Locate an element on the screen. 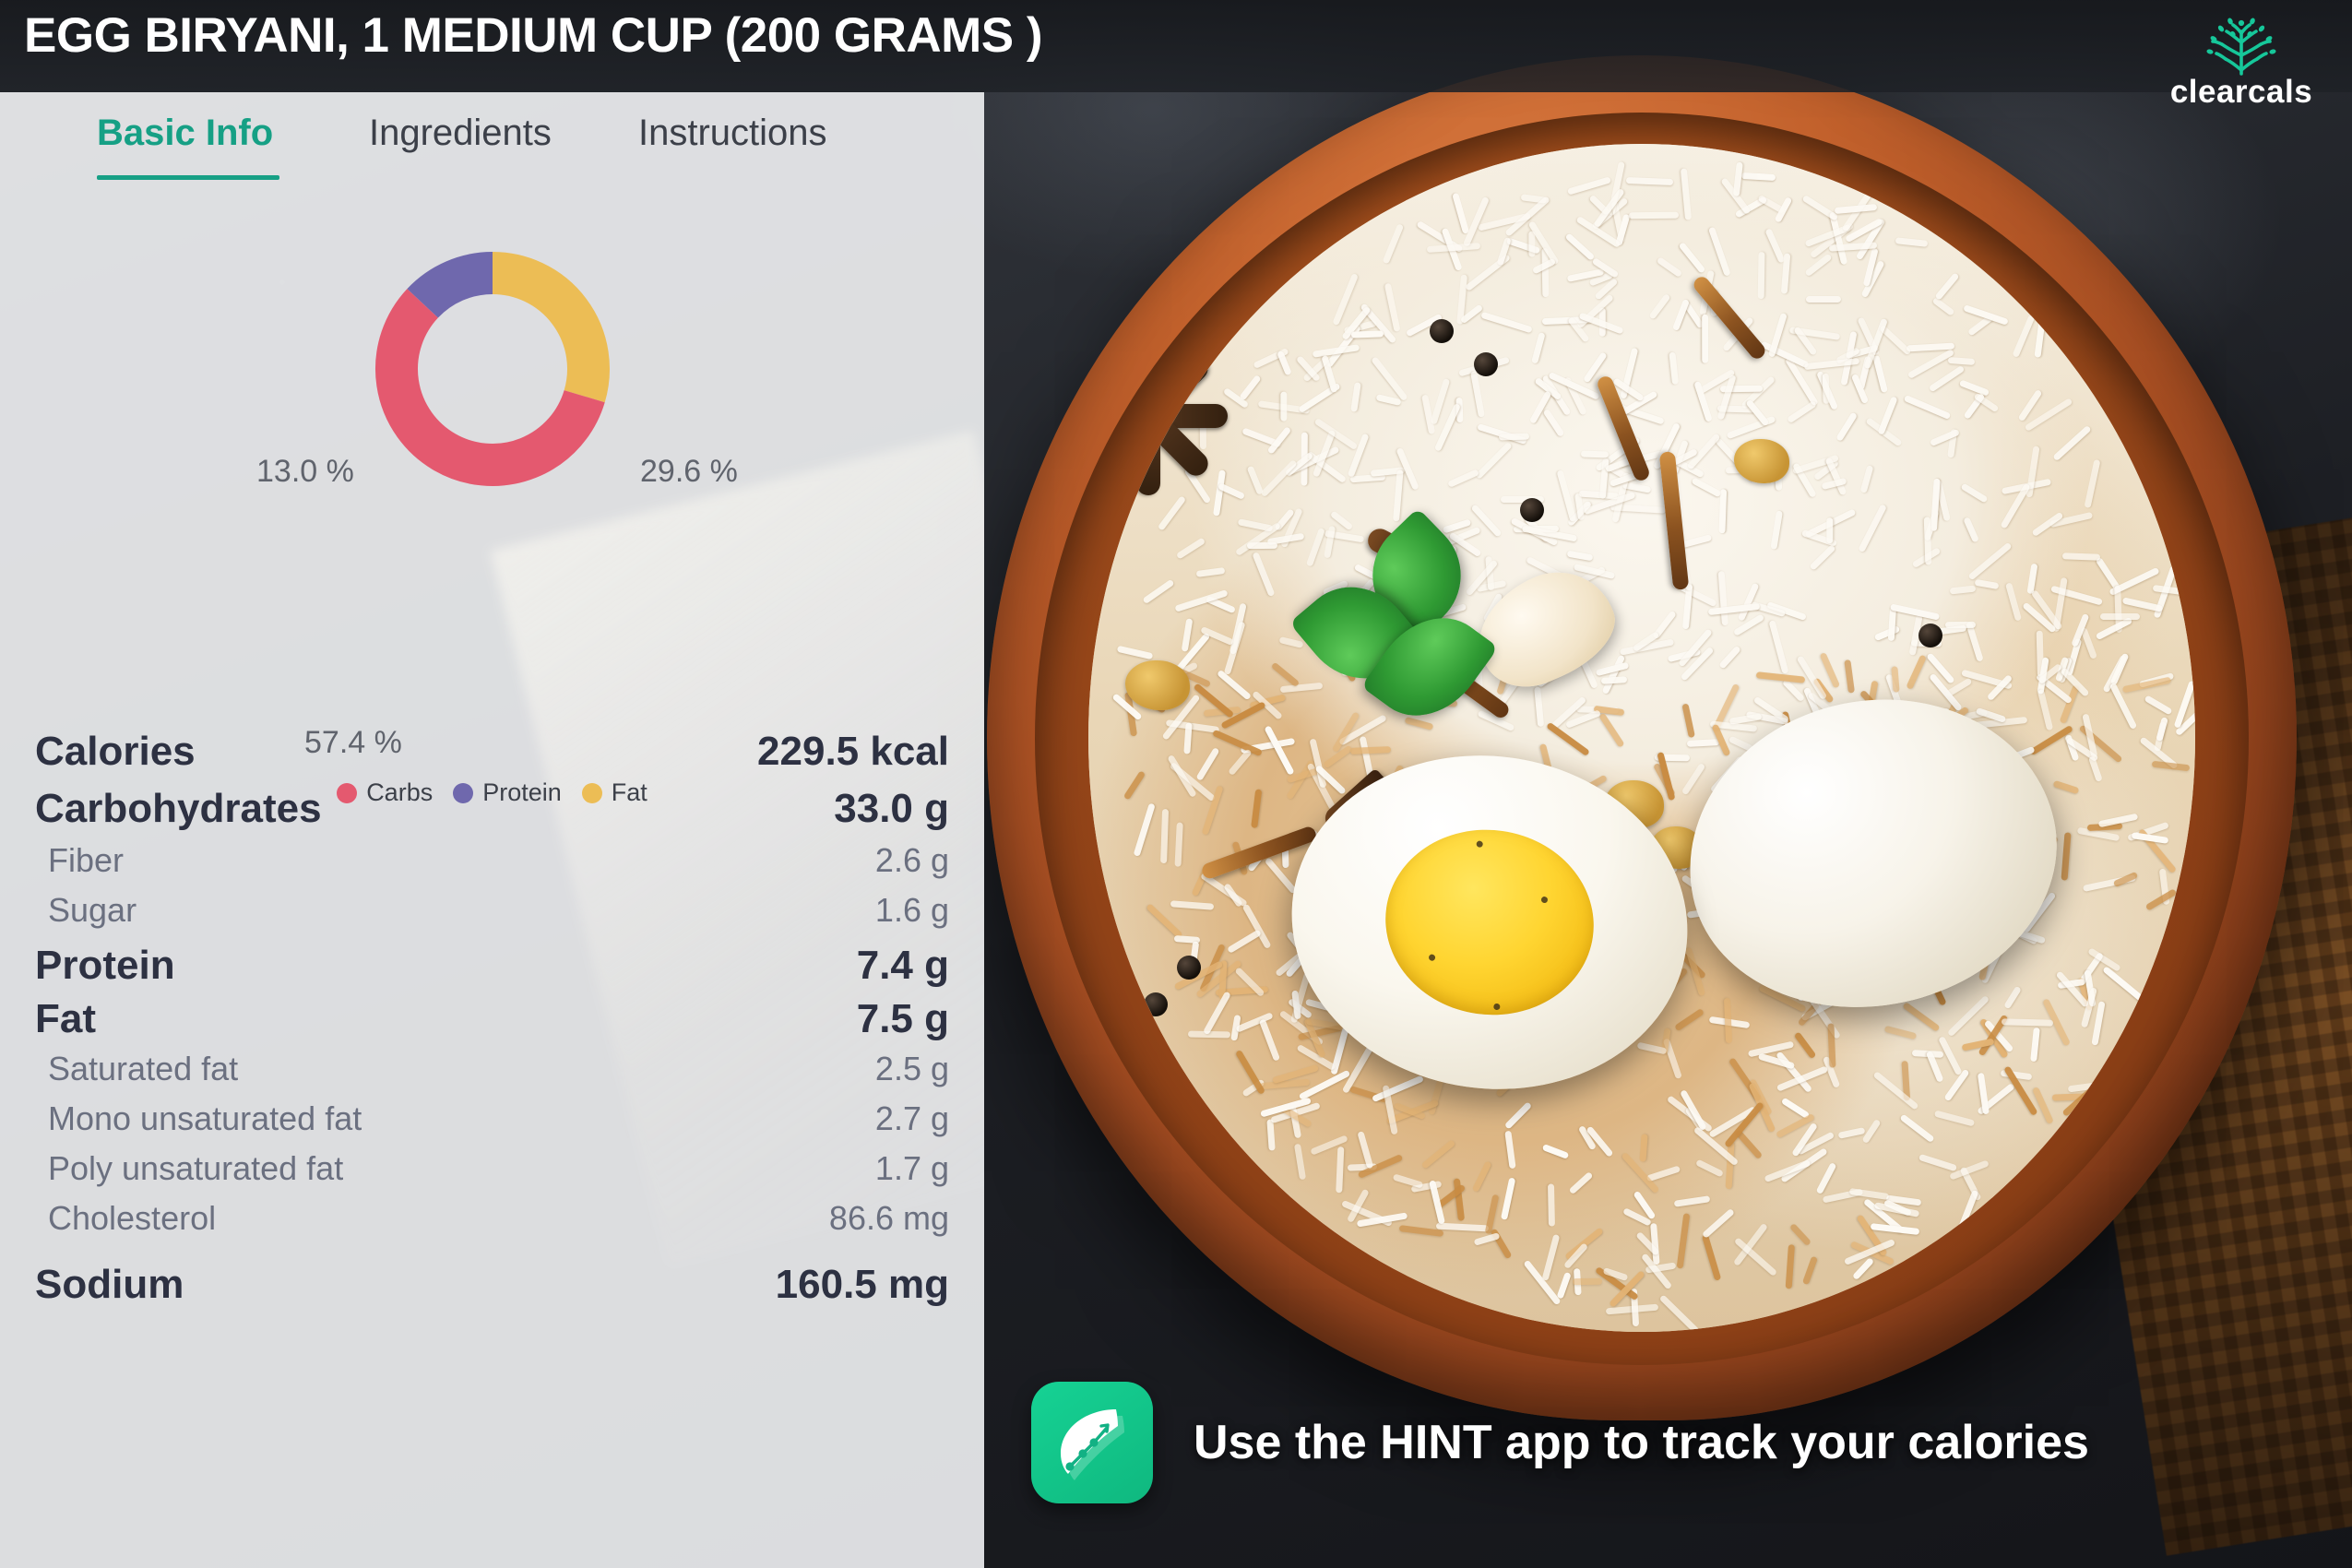 This screenshot has width=2352, height=1568. nutrient-value: 229.5 kcal is located at coordinates (853, 751).